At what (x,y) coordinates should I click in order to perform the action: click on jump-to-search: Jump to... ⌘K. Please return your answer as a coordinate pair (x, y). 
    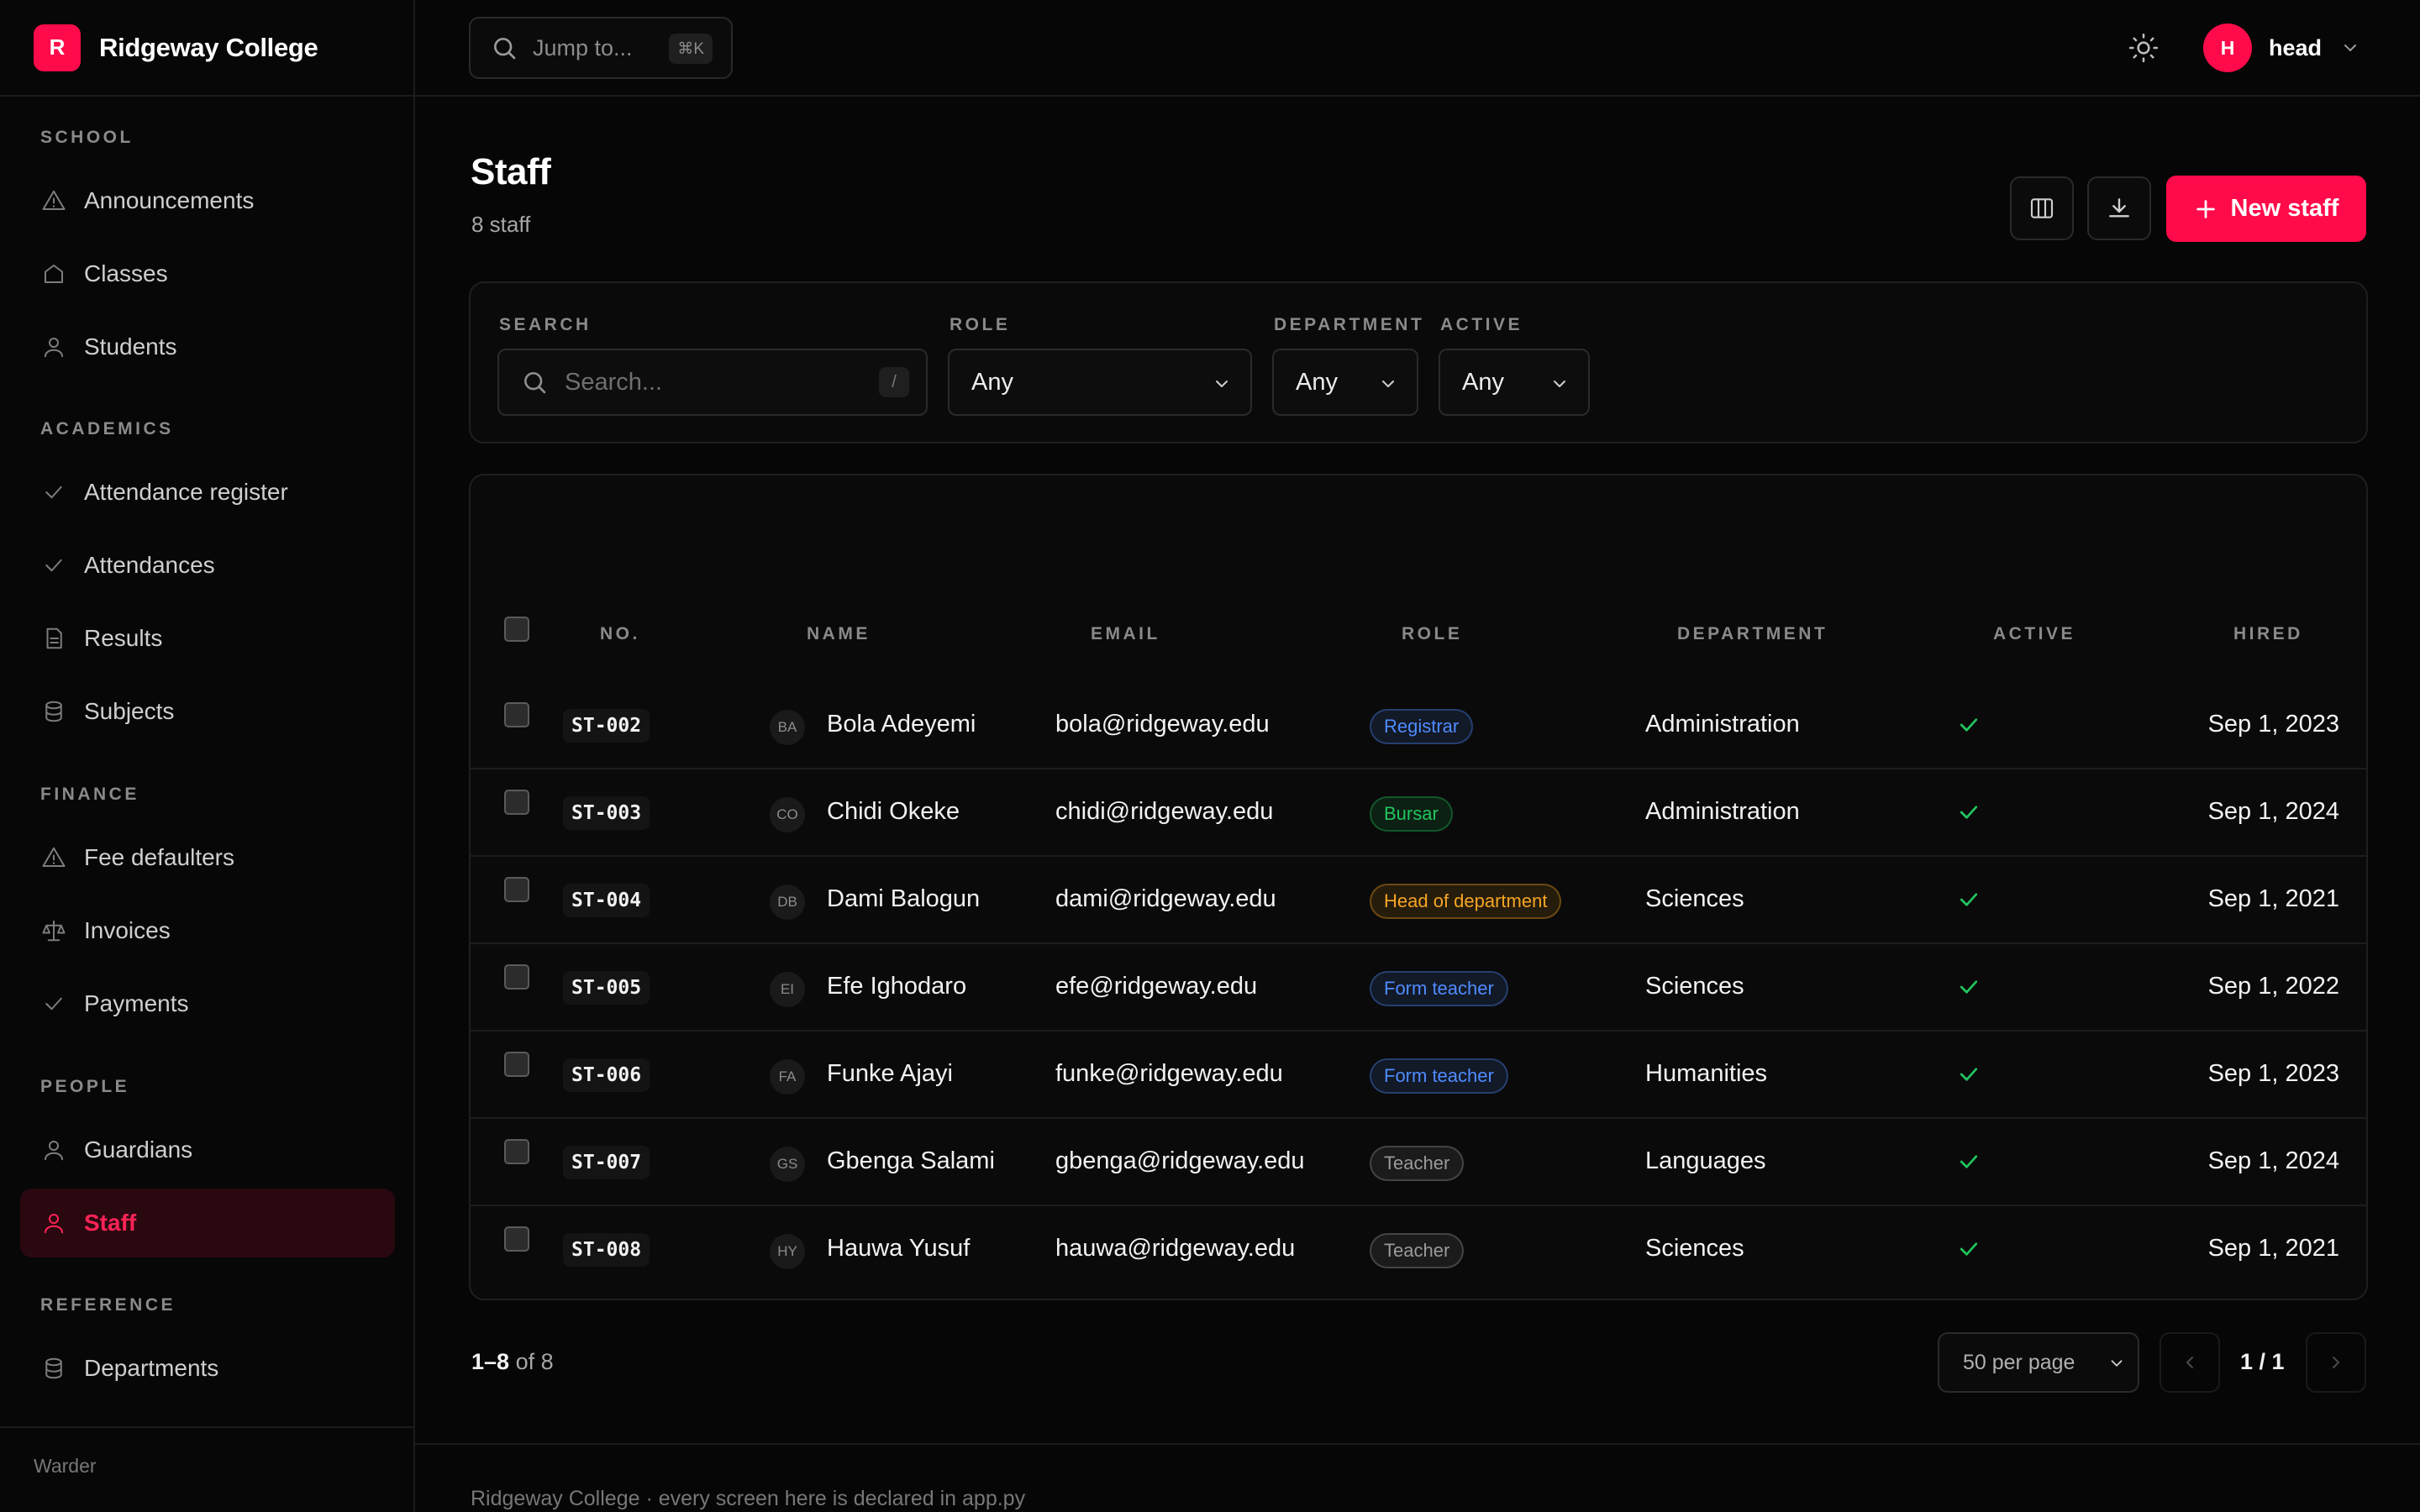
    Looking at the image, I should click on (601, 48).